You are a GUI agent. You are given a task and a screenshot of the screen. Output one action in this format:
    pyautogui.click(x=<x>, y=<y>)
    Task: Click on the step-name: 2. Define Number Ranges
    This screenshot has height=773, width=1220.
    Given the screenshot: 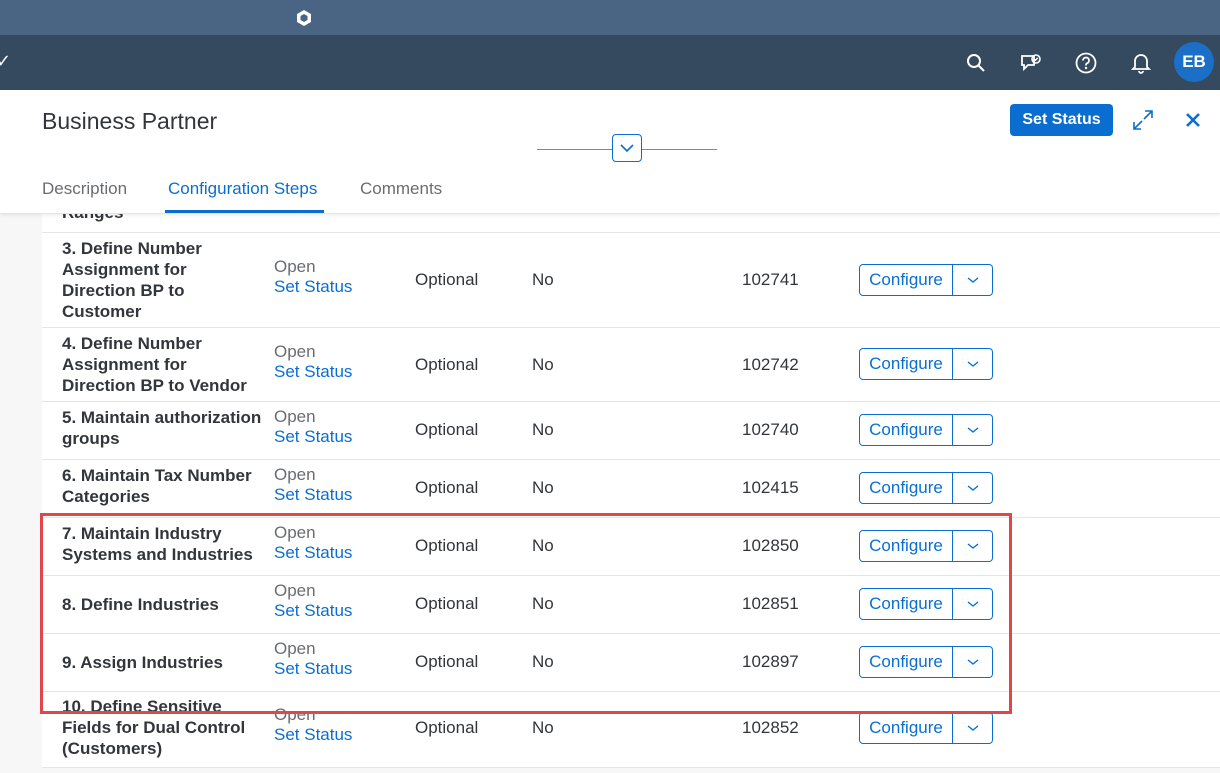 What is the action you would take?
    pyautogui.click(x=162, y=218)
    